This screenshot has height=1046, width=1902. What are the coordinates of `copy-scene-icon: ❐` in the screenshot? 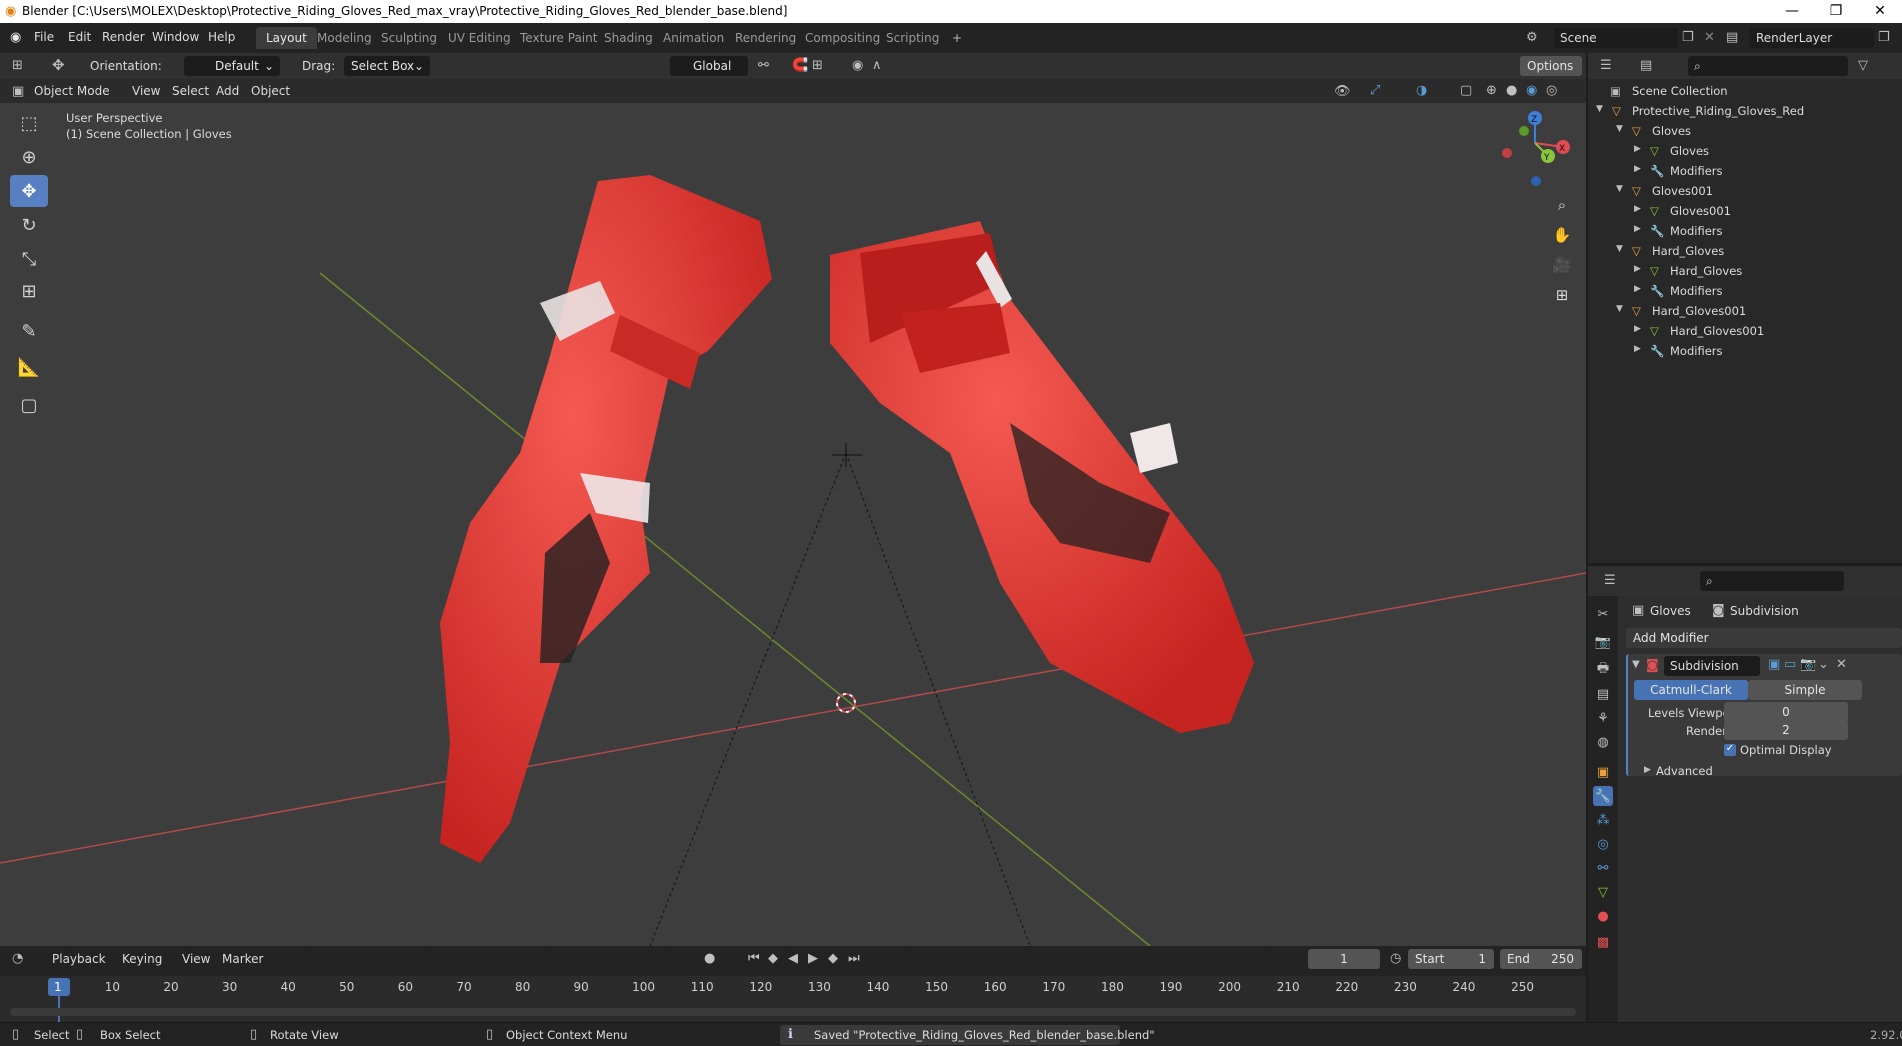 It's located at (1688, 37).